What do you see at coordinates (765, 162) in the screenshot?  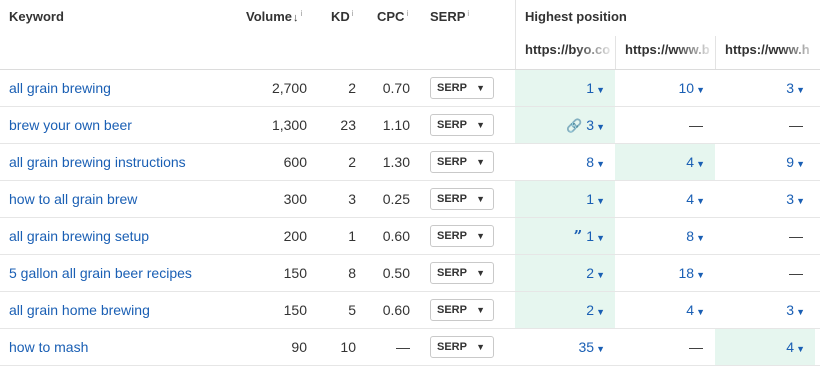 I see `position-cell: 9 ▼` at bounding box center [765, 162].